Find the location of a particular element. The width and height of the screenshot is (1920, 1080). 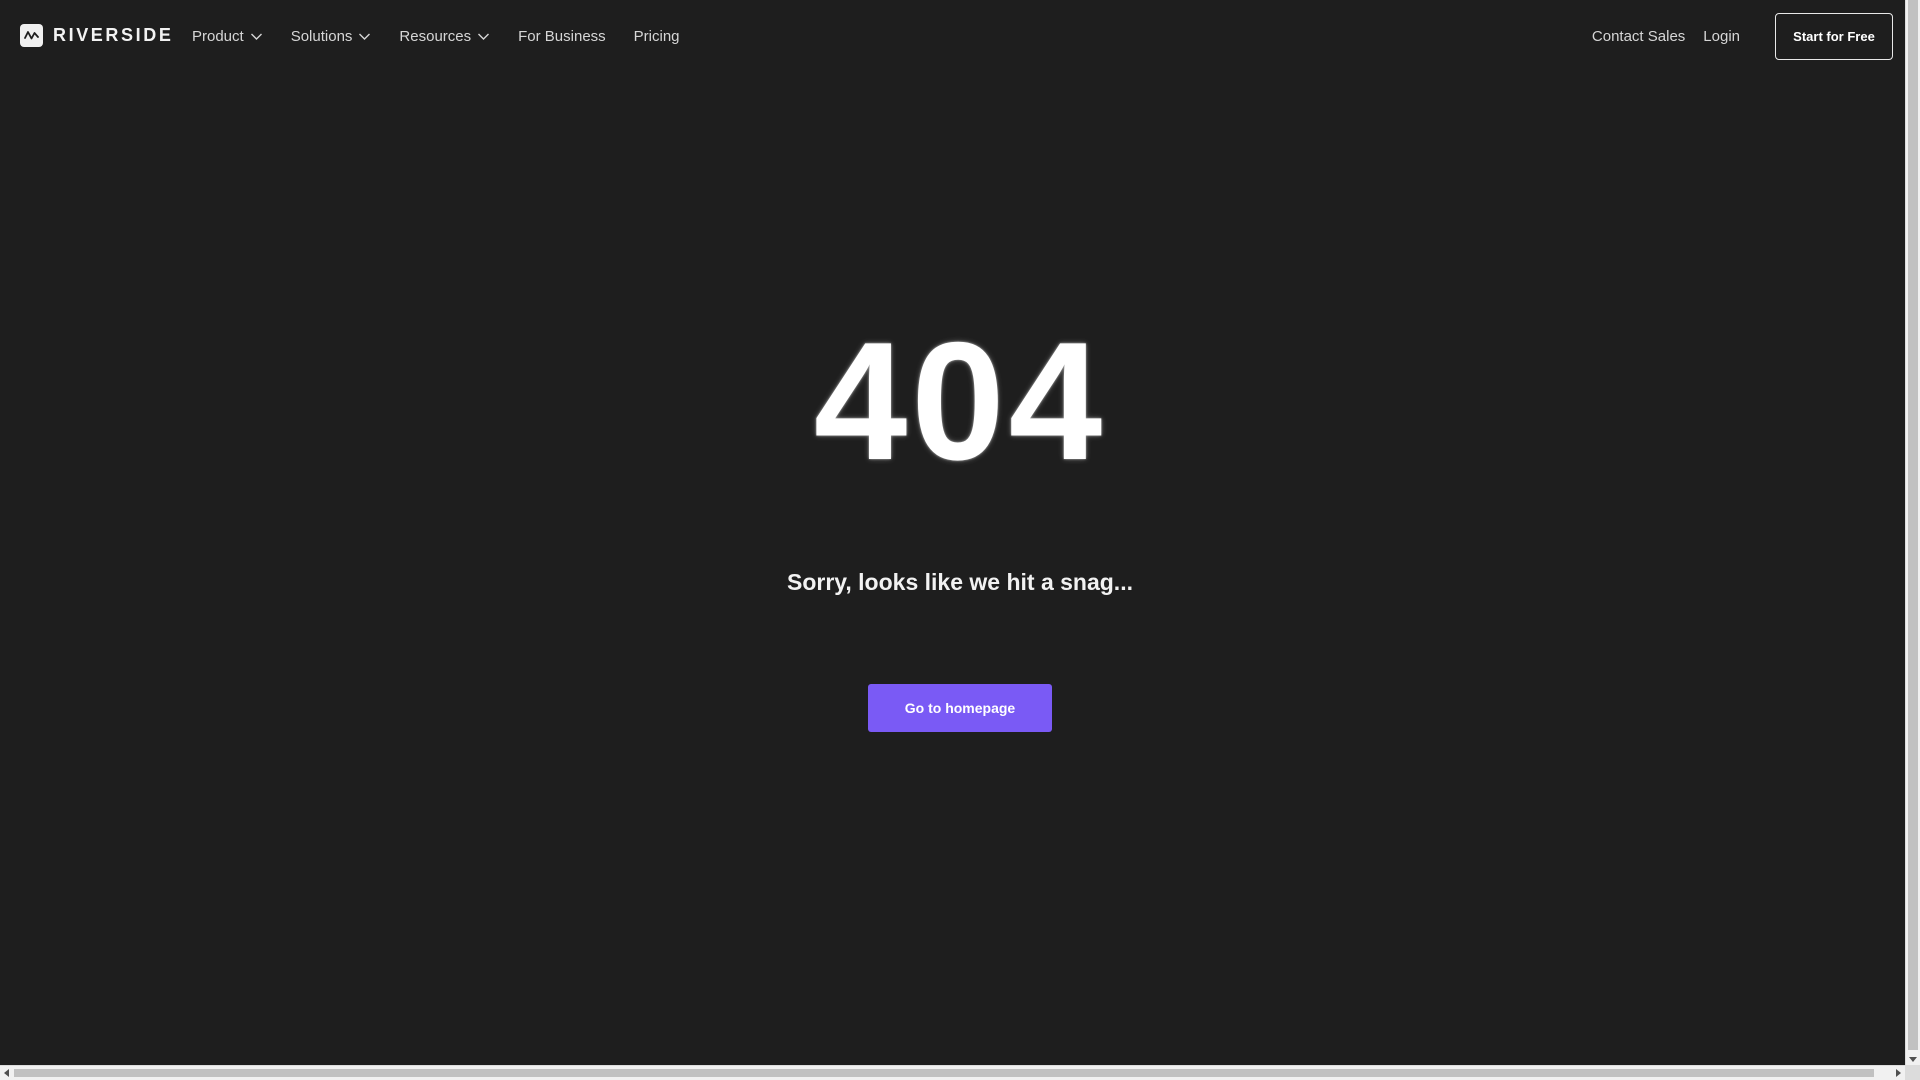

nav-item-product: Product is located at coordinates (227, 36).